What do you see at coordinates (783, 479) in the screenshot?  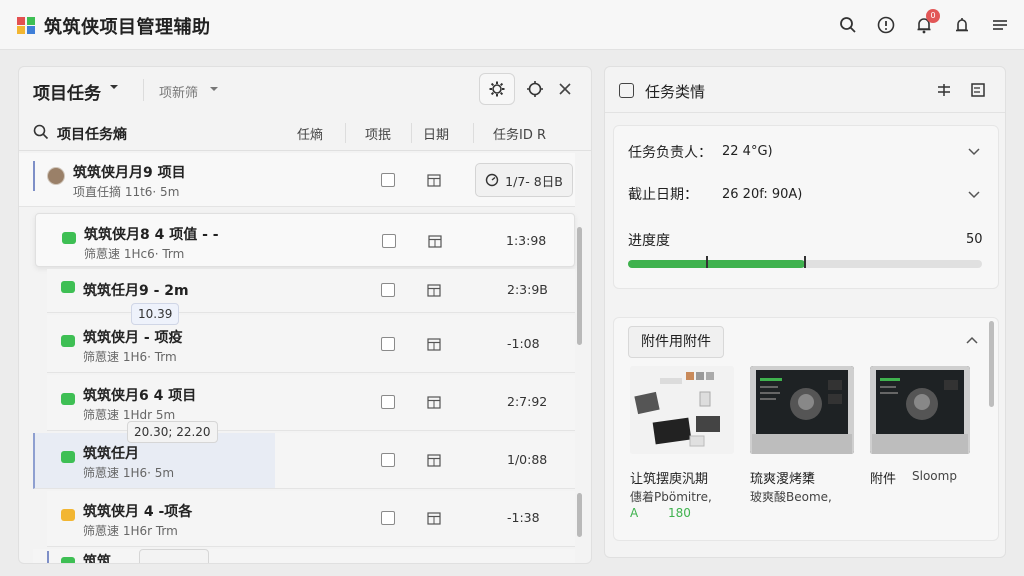 I see `attachment-title: 琉爽溭烤橥` at bounding box center [783, 479].